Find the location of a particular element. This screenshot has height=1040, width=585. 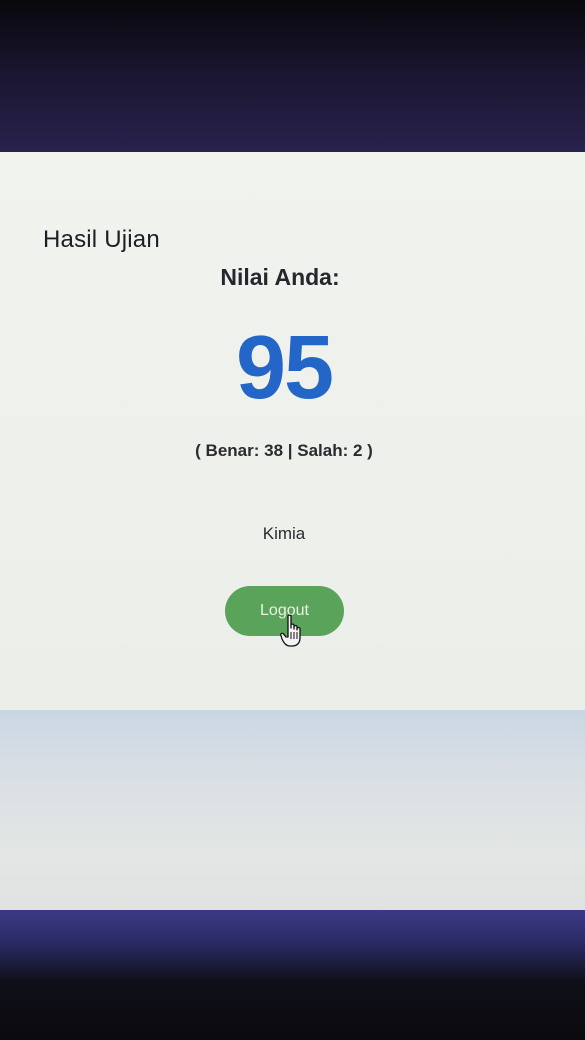

monitor-bezel-bottom is located at coordinates (292, 975).